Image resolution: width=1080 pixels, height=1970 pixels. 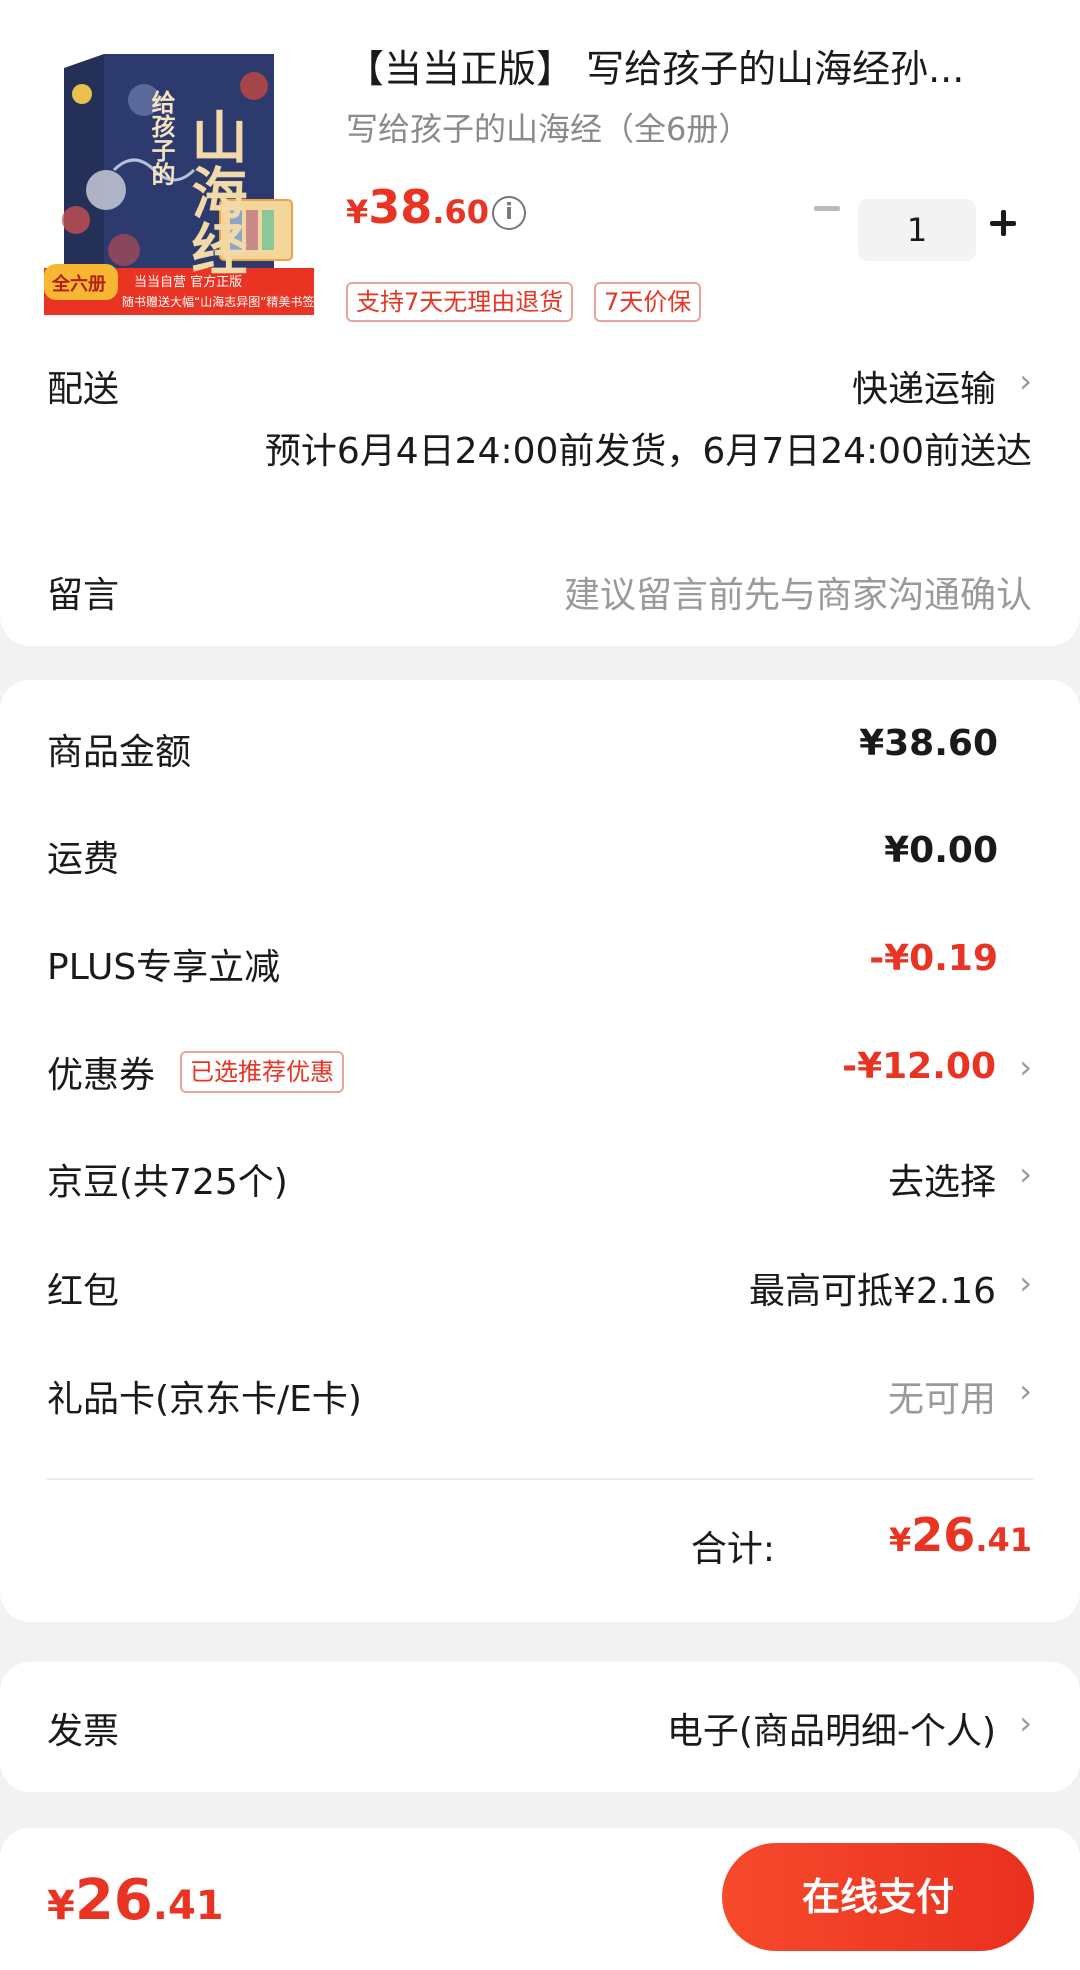 What do you see at coordinates (648, 451) in the screenshot?
I see `delivery-eta: 预计6月4日24:00前发货，6月7日24:00前送达` at bounding box center [648, 451].